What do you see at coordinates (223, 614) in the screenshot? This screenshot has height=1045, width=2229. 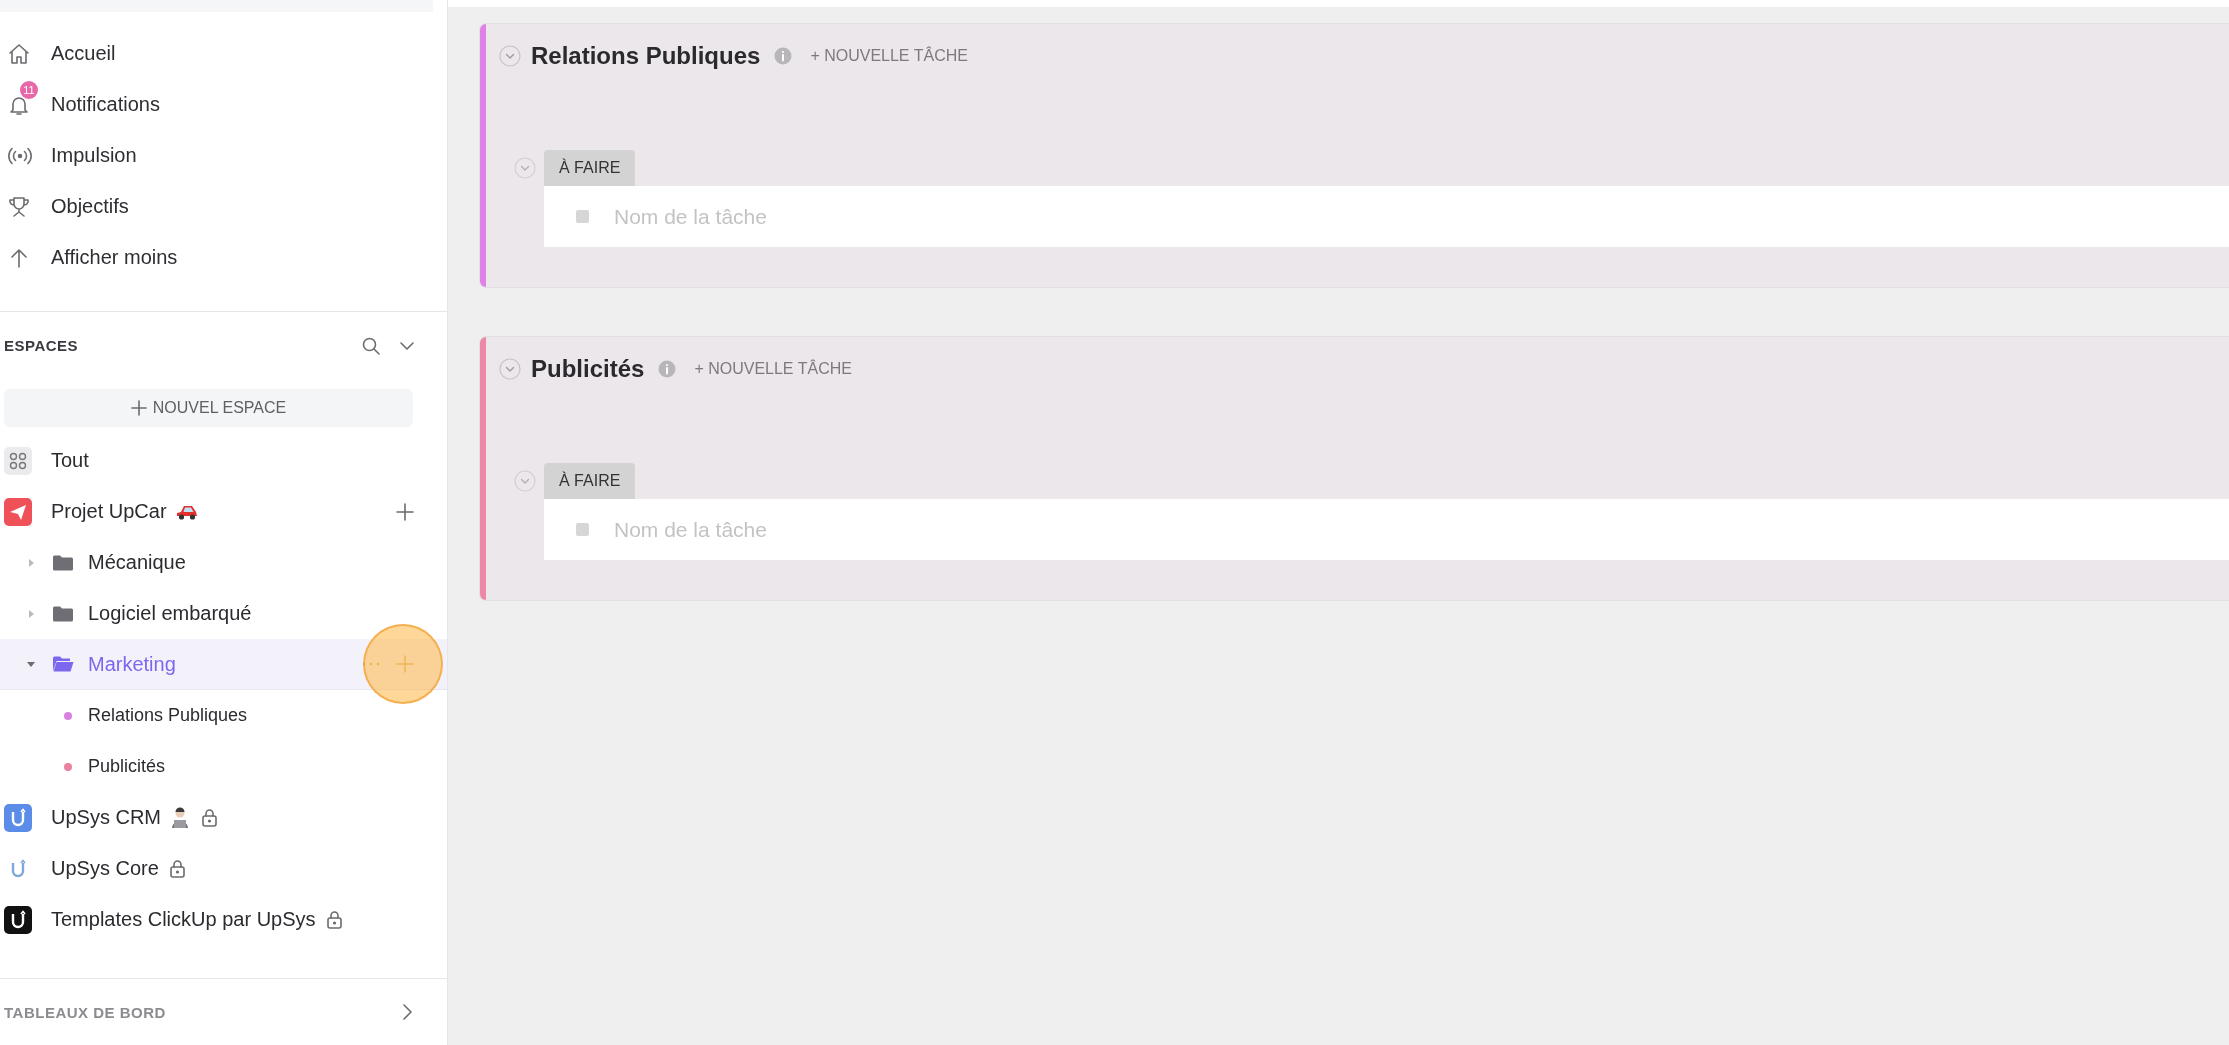 I see `folder-item: Logiciel embarqué` at bounding box center [223, 614].